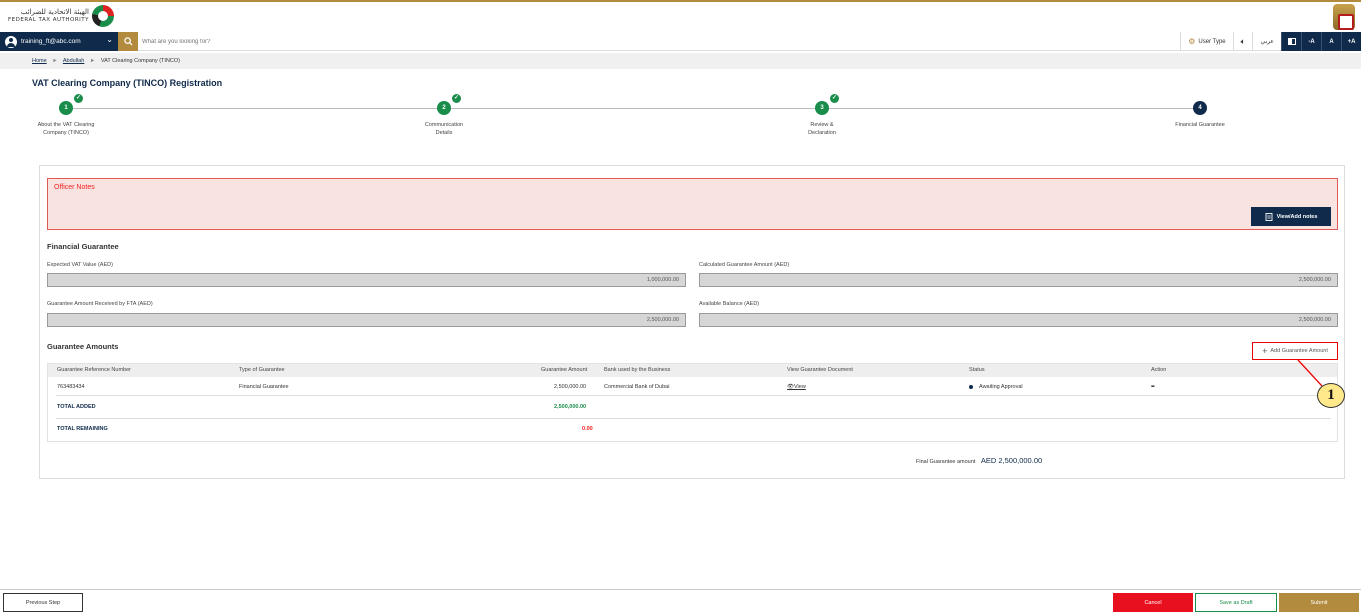 The height and width of the screenshot is (615, 1361). Describe the element at coordinates (264, 387) in the screenshot. I see `cell-type: Financial Guarantee` at that location.